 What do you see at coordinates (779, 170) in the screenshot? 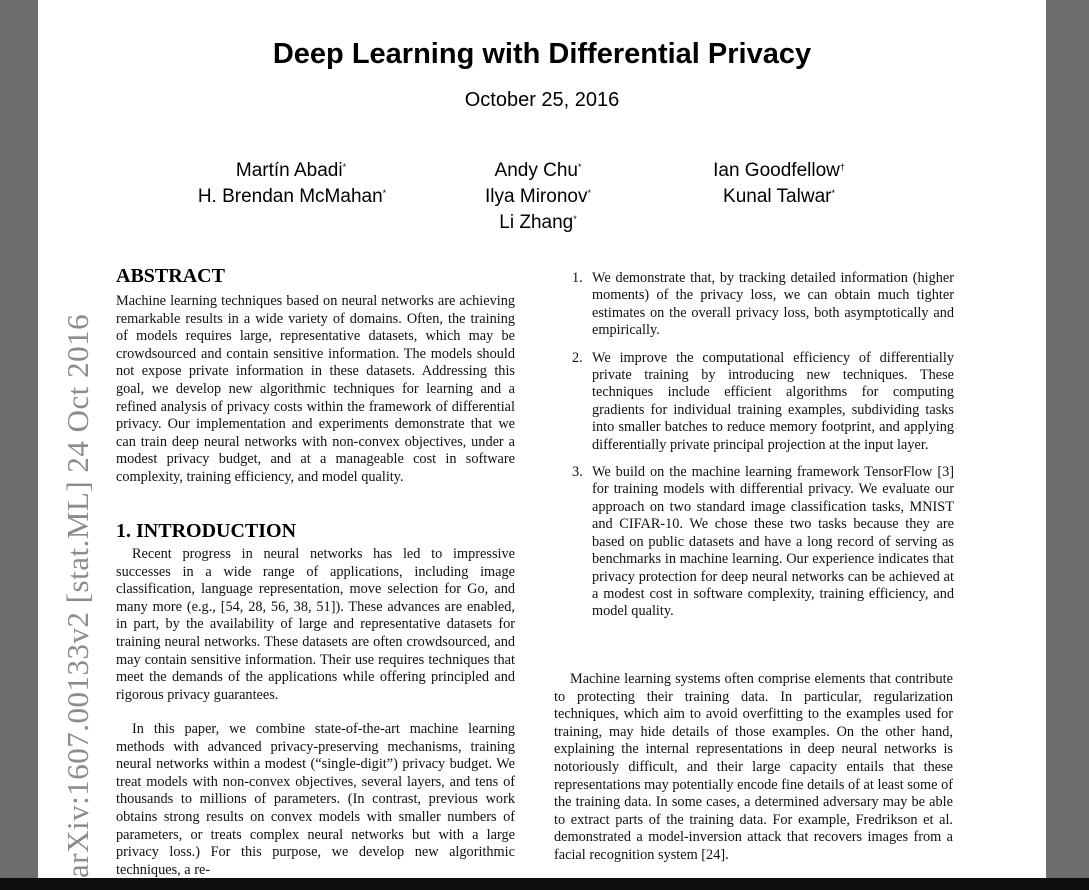
I see `author-name: Ian Goodfellow†` at bounding box center [779, 170].